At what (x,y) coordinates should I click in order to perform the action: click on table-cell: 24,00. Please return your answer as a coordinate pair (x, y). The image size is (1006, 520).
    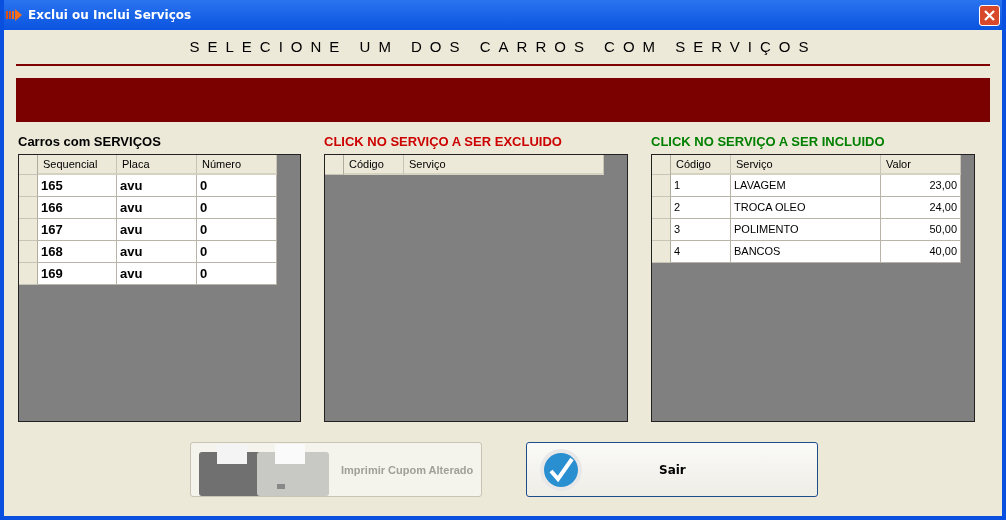
    Looking at the image, I should click on (921, 208).